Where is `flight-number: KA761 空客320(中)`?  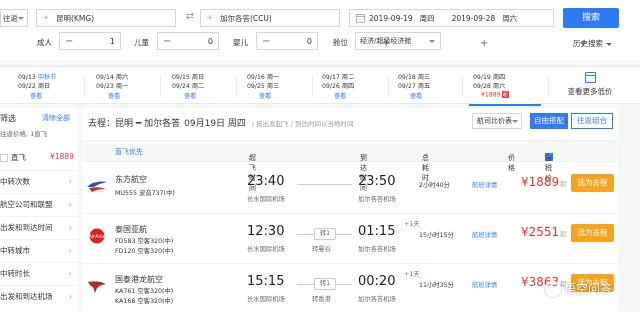 flight-number: KA761 空客320(中) is located at coordinates (144, 291).